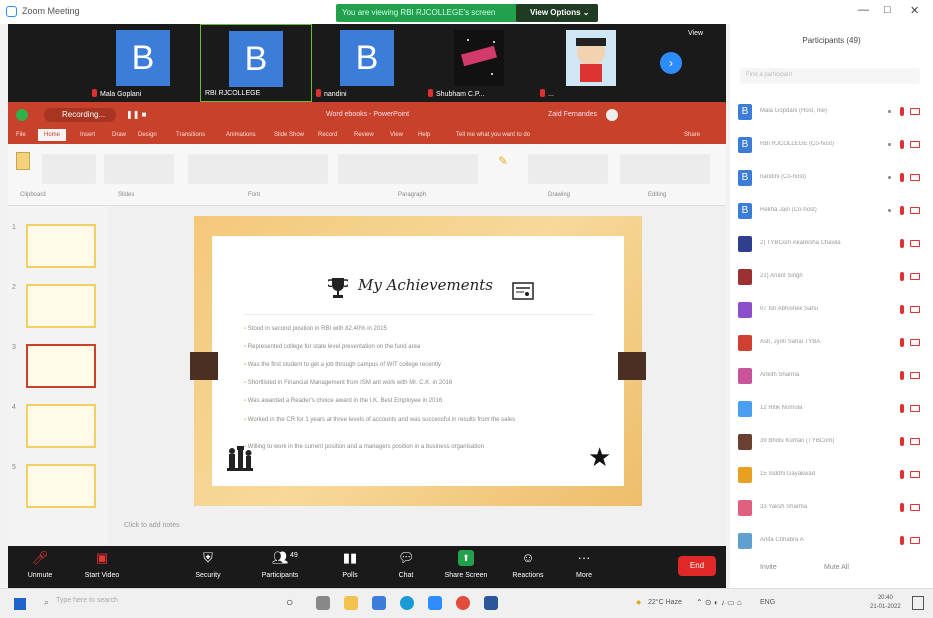 The height and width of the screenshot is (618, 933). I want to click on participant-row: 15 Siddhi Gayakwad, so click(833, 476).